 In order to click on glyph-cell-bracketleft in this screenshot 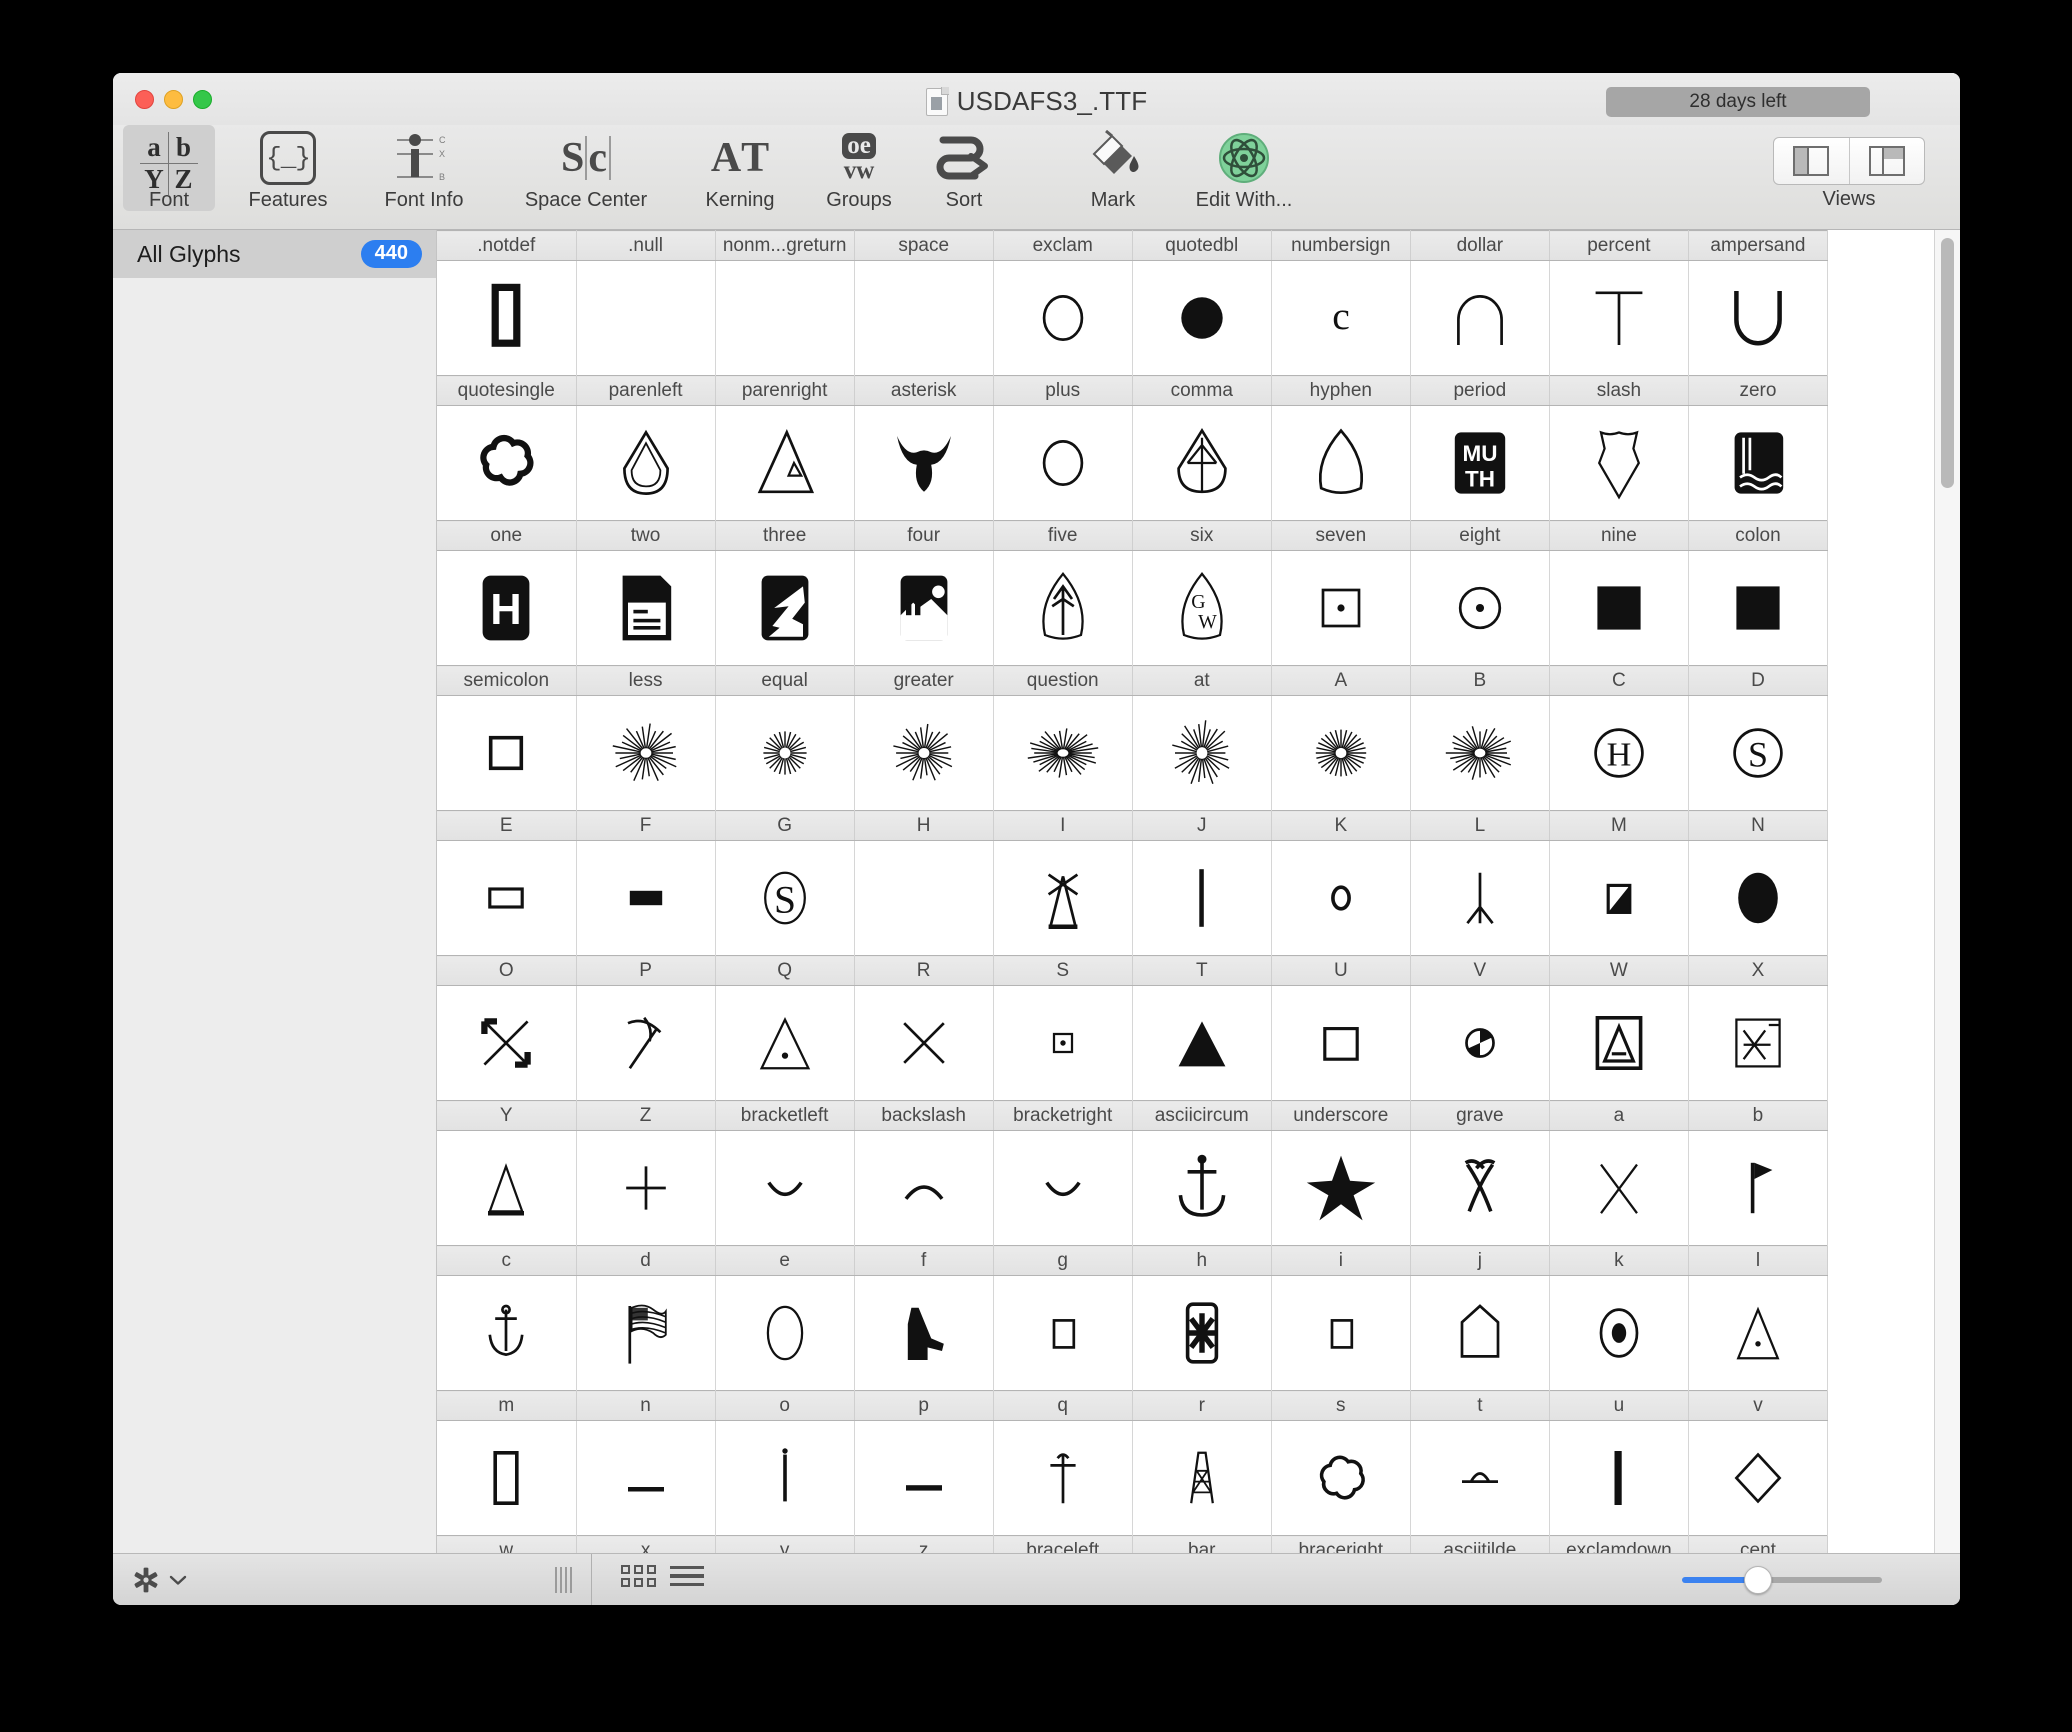, I will do `click(785, 1188)`.